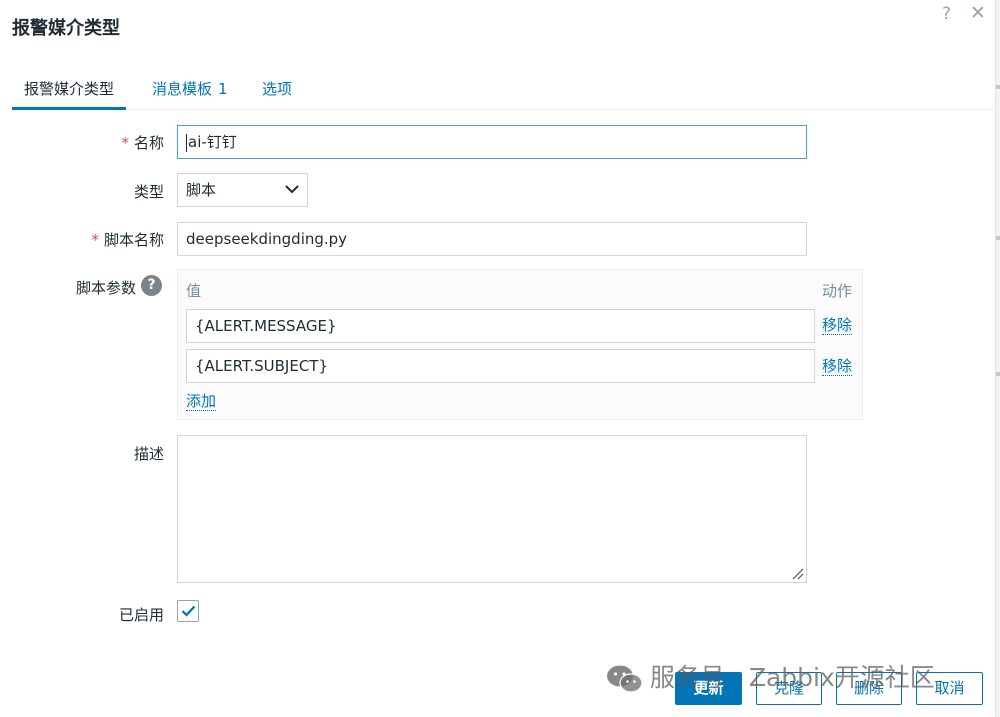 The height and width of the screenshot is (717, 1000). Describe the element at coordinates (201, 190) in the screenshot. I see `type-select-value: 脚本` at that location.